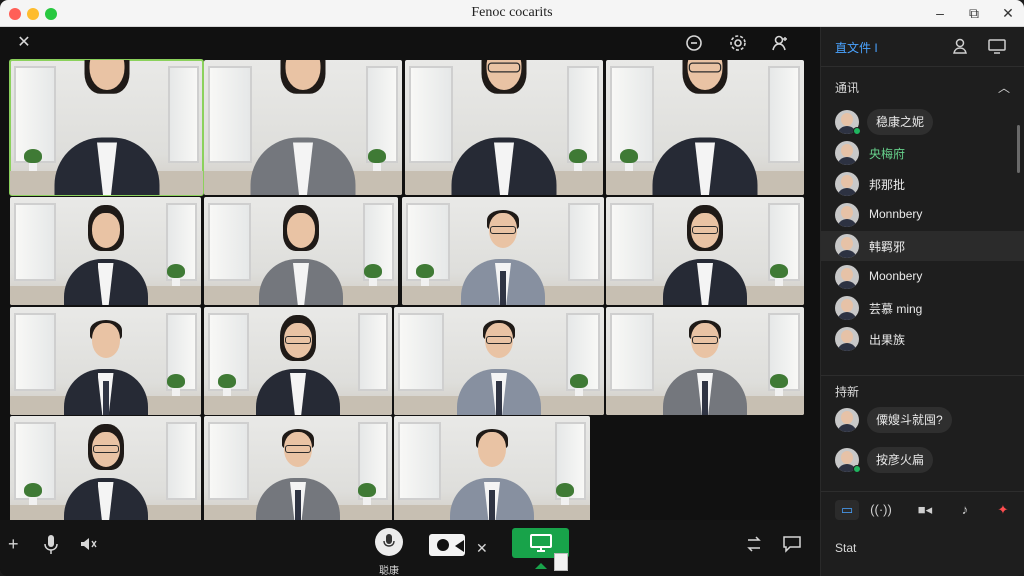 Image resolution: width=1024 pixels, height=576 pixels. Describe the element at coordinates (51, 547) in the screenshot. I see `microphone-icon` at that location.